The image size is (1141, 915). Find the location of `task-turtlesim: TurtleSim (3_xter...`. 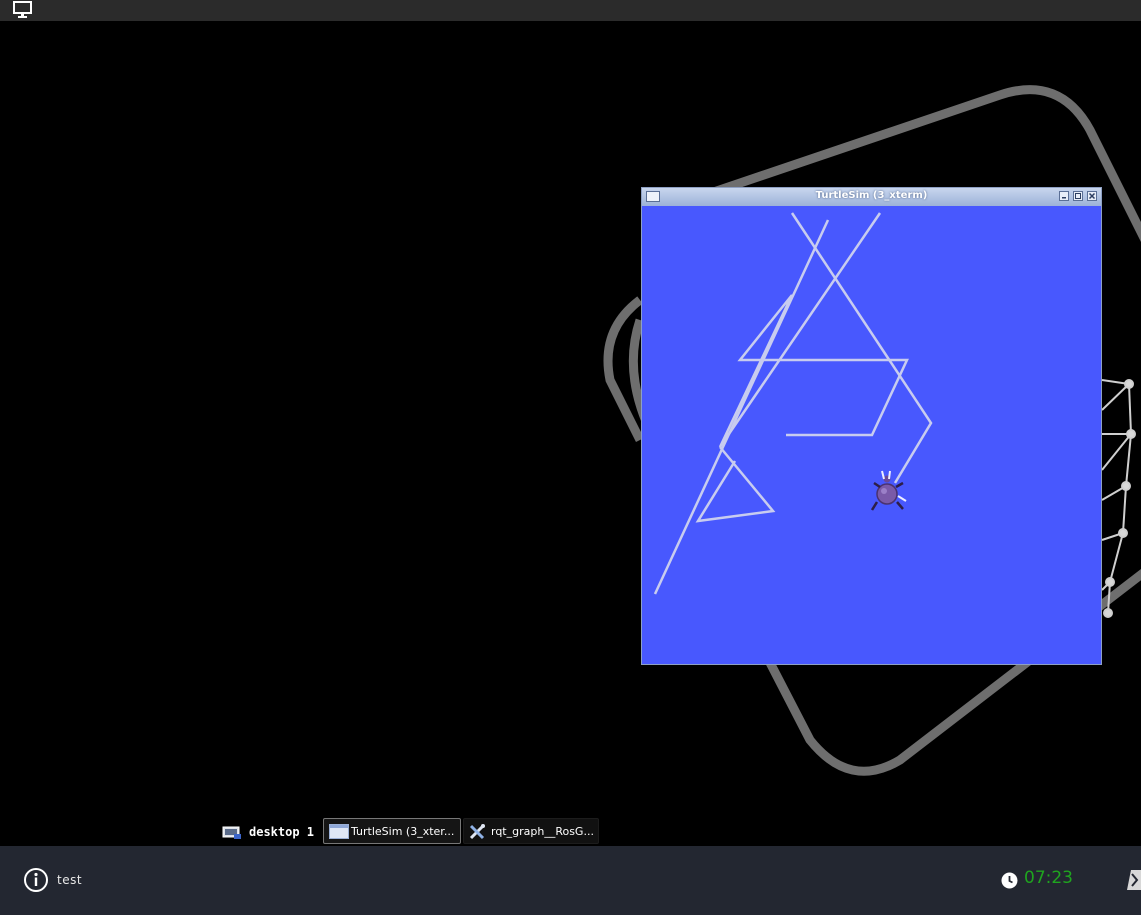

task-turtlesim: TurtleSim (3_xter... is located at coordinates (392, 831).